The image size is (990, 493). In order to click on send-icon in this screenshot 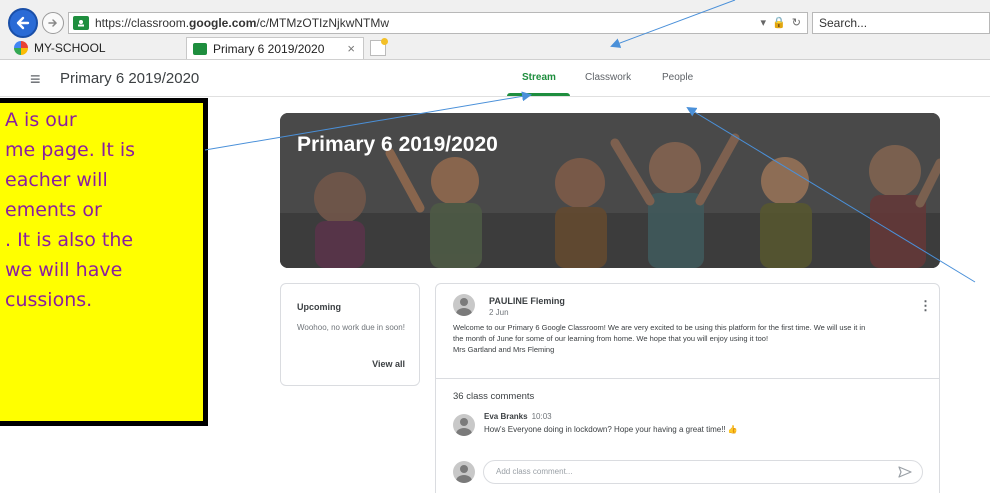, I will do `click(905, 472)`.